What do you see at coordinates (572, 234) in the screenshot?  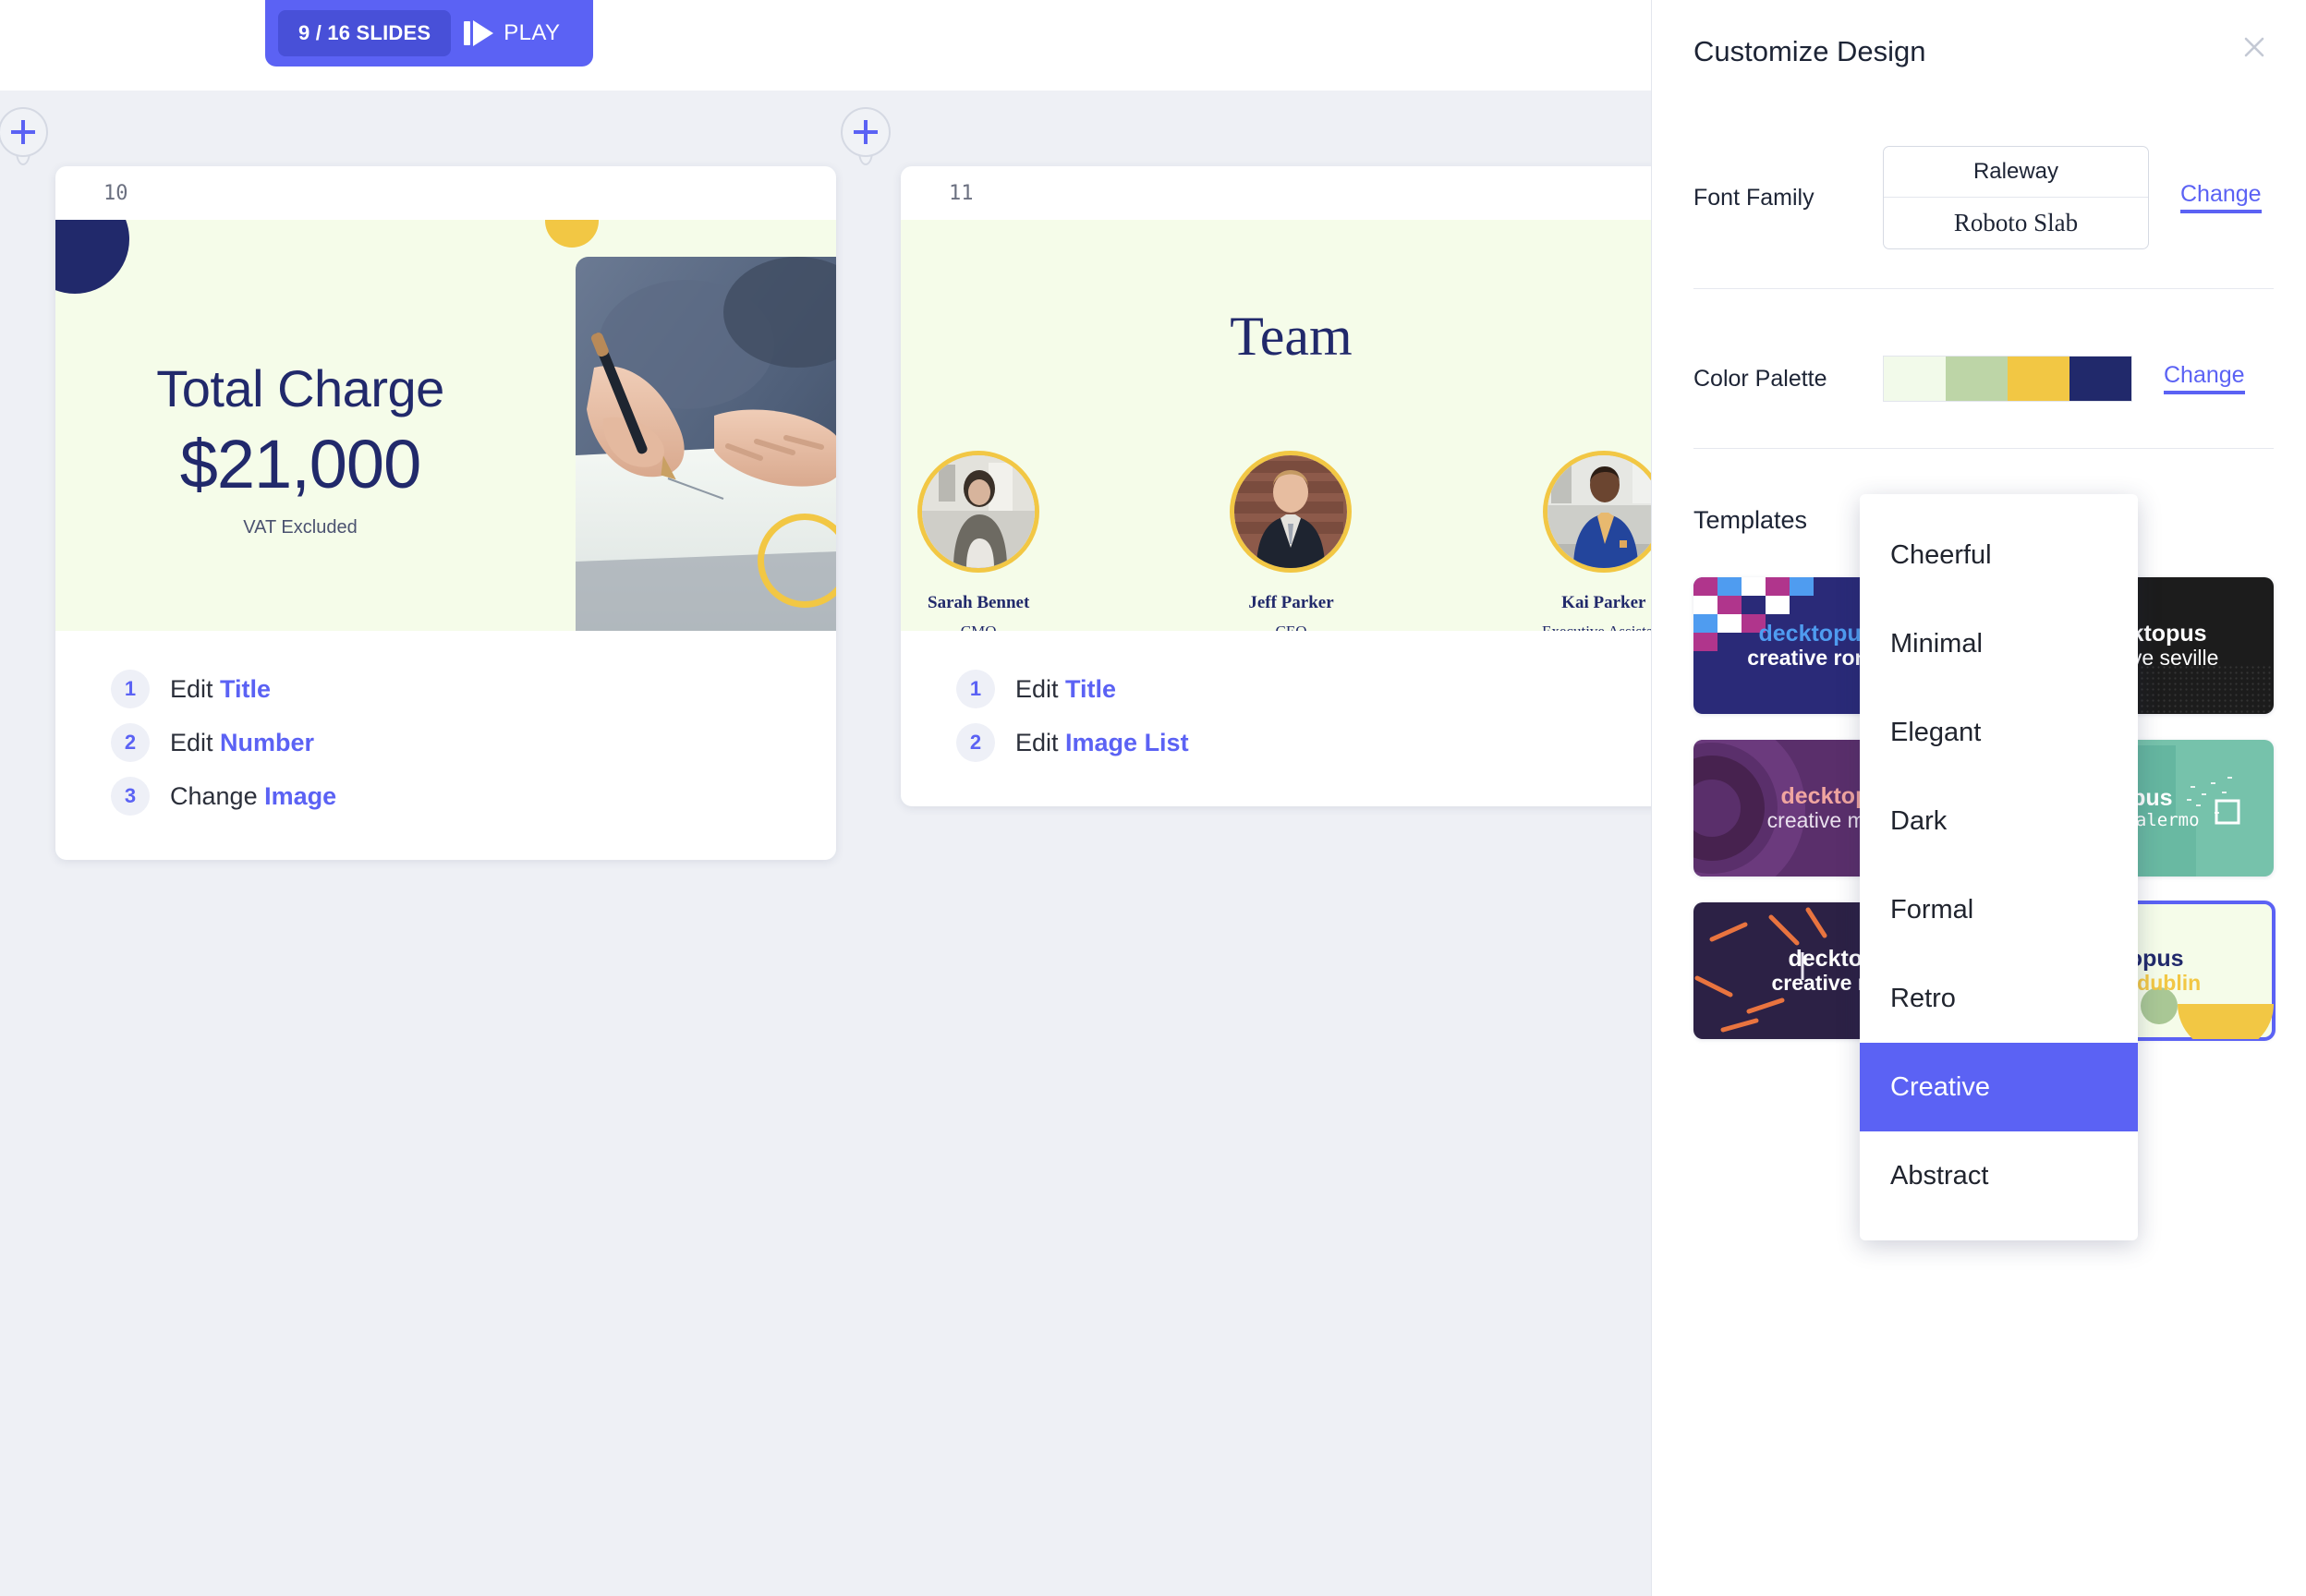 I see `decor-yellow-circle` at bounding box center [572, 234].